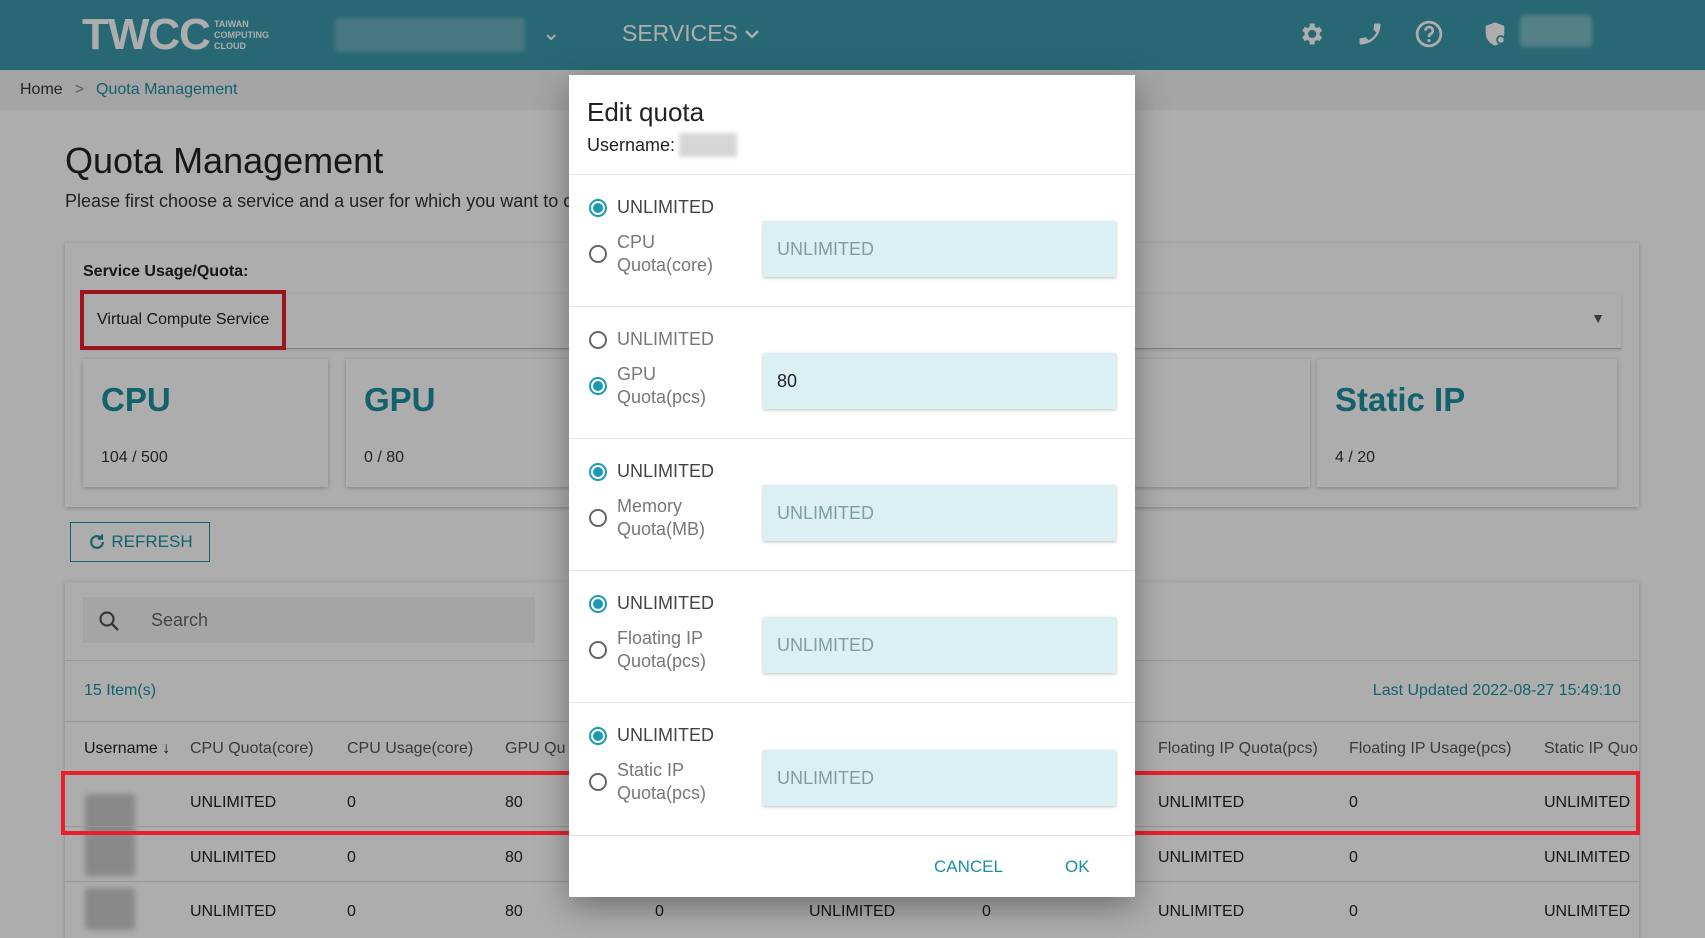  Describe the element at coordinates (939, 513) in the screenshot. I see `memory-quota-field: UNLIMITED` at that location.